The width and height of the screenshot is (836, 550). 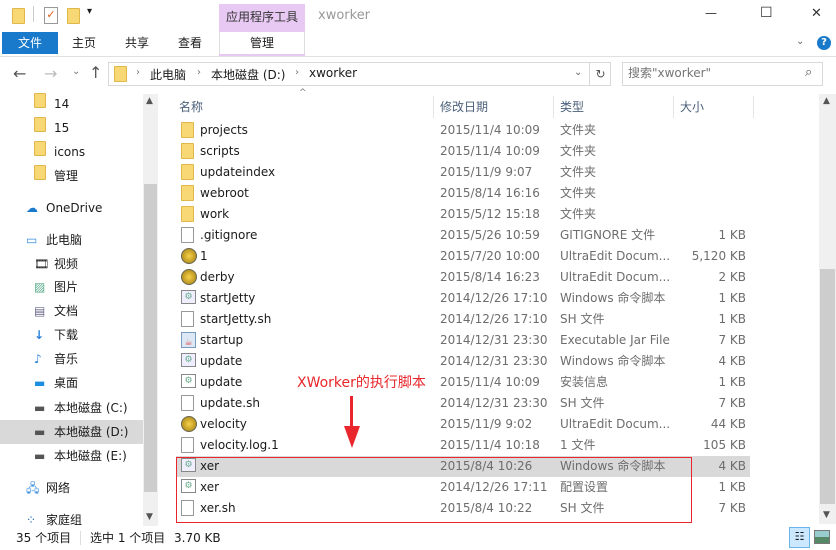 I want to click on back-button: ←, so click(x=19, y=73).